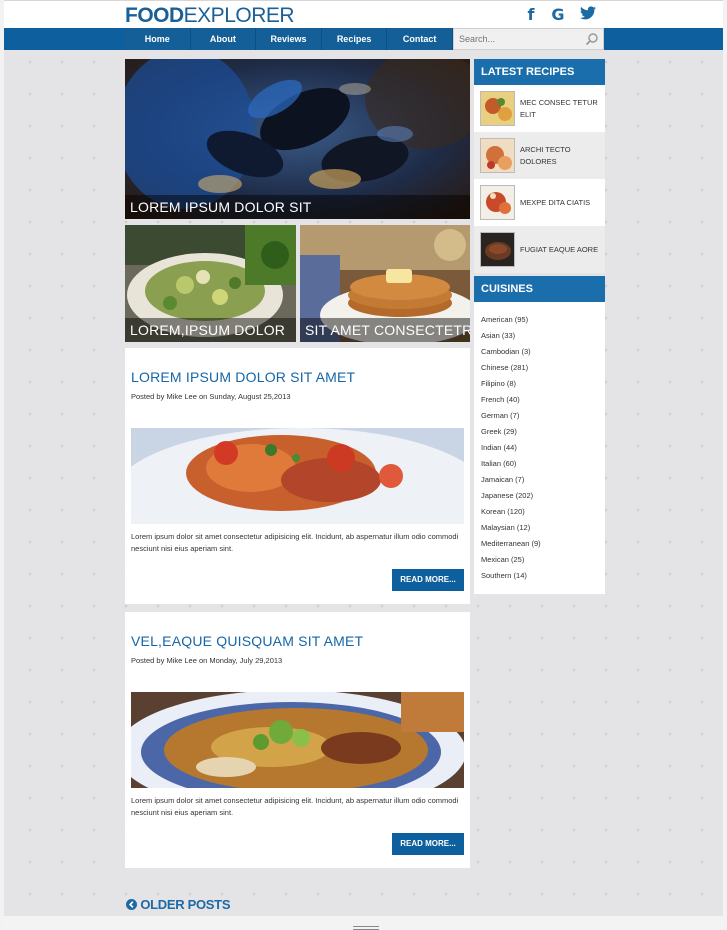 This screenshot has width=727, height=930. I want to click on featured-left-caption: LOREM,IPSUM DOLOR, so click(210, 330).